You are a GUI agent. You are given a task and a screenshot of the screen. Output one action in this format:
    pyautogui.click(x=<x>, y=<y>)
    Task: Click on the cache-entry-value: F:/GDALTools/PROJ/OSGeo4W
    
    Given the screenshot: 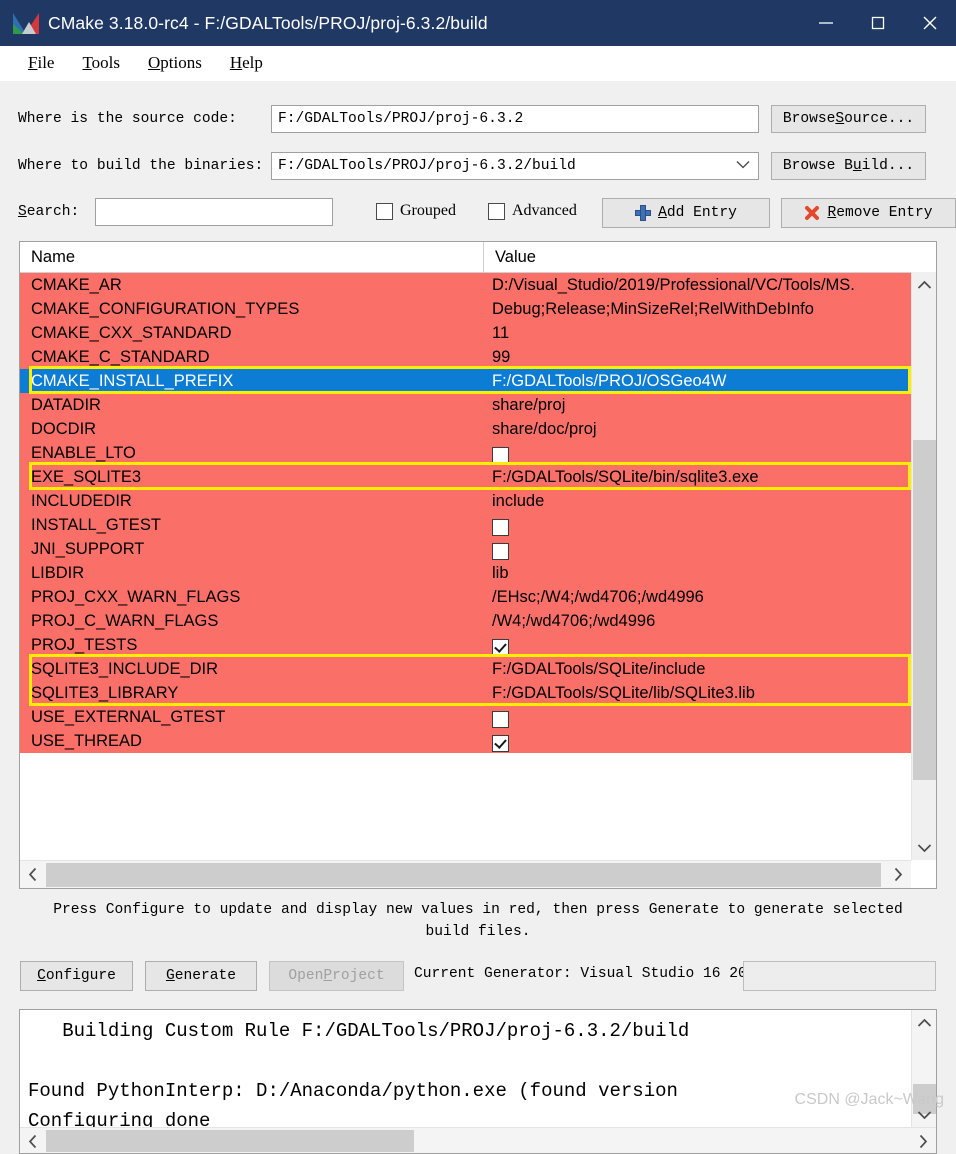 What is the action you would take?
    pyautogui.click(x=697, y=381)
    